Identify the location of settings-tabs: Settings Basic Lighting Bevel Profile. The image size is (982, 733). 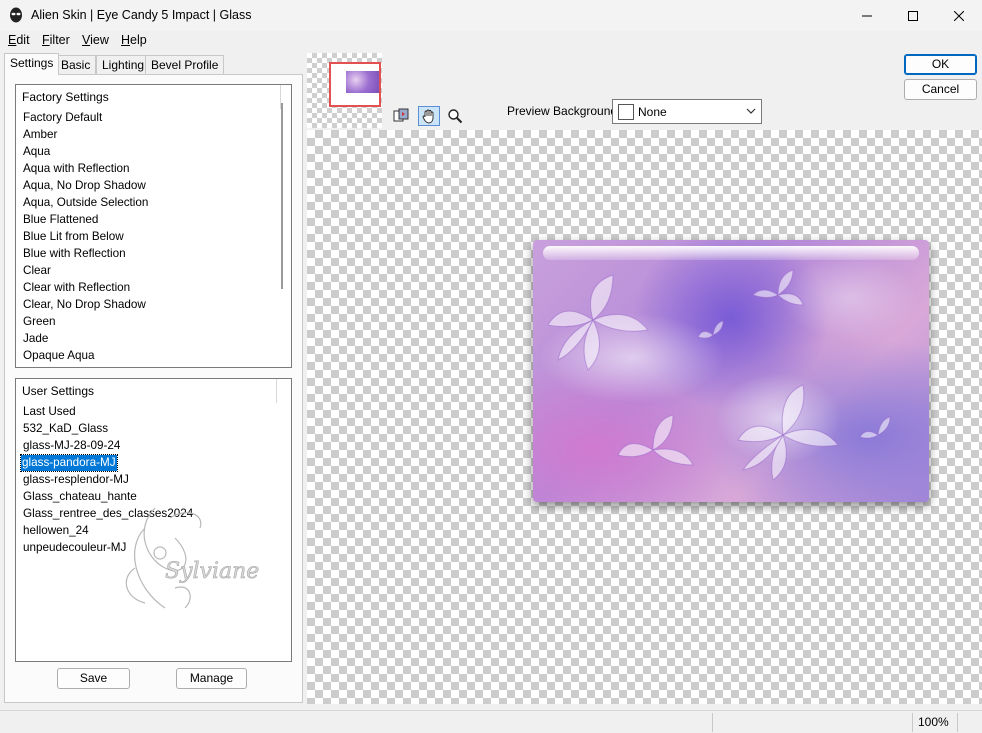
(154, 64).